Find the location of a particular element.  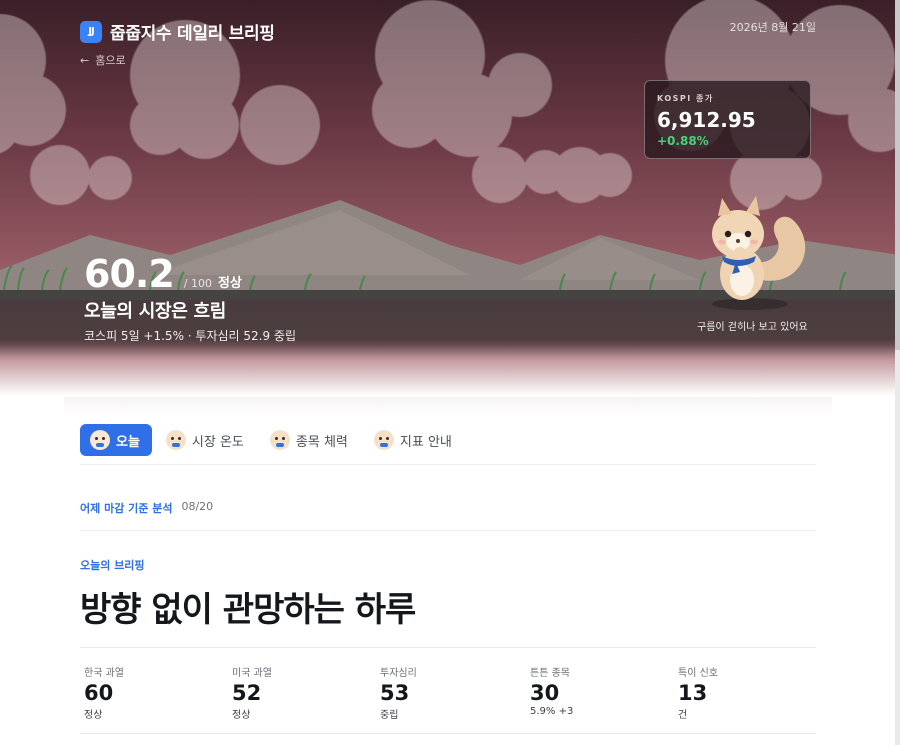

analysis-basis-label: 어제 마감 기준 분석 is located at coordinates (126, 508).